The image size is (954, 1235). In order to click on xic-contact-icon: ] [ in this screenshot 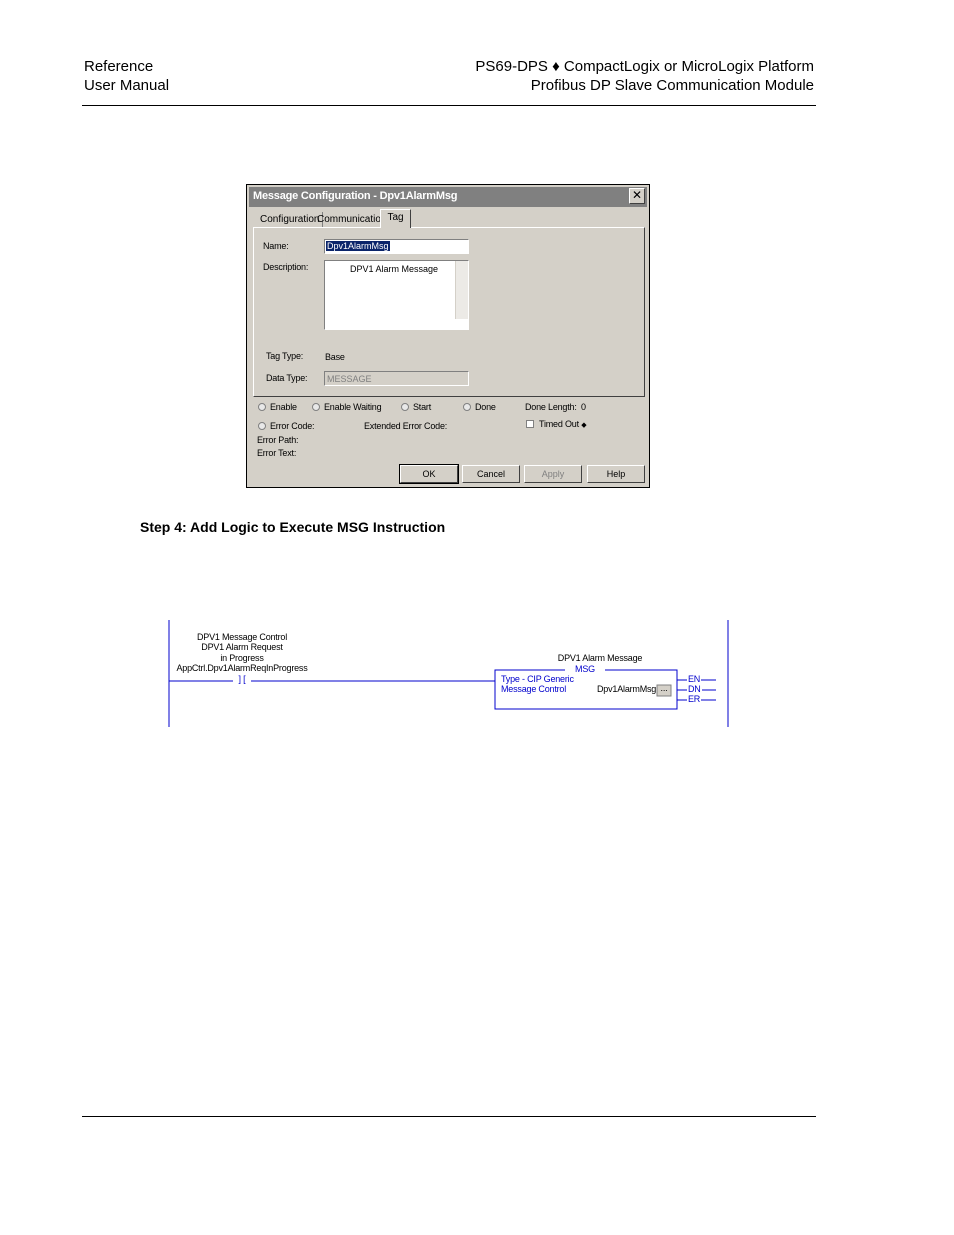, I will do `click(242, 679)`.